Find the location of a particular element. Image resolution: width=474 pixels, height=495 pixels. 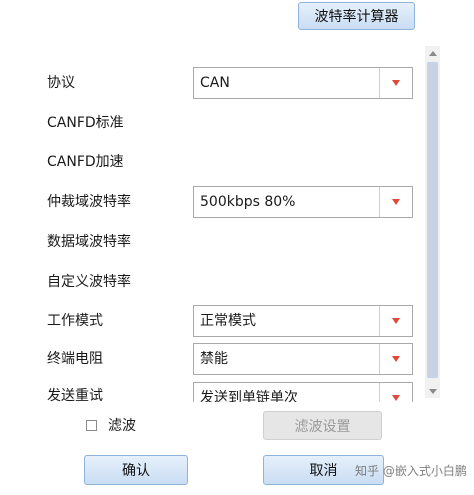

filter-checkbox-label: 滤波 is located at coordinates (122, 426).